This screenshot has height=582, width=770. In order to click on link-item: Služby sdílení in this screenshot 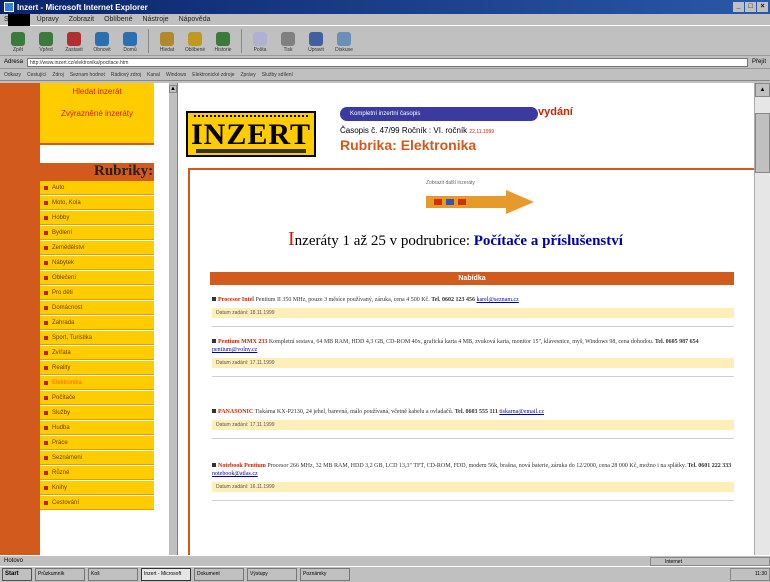, I will do `click(277, 75)`.